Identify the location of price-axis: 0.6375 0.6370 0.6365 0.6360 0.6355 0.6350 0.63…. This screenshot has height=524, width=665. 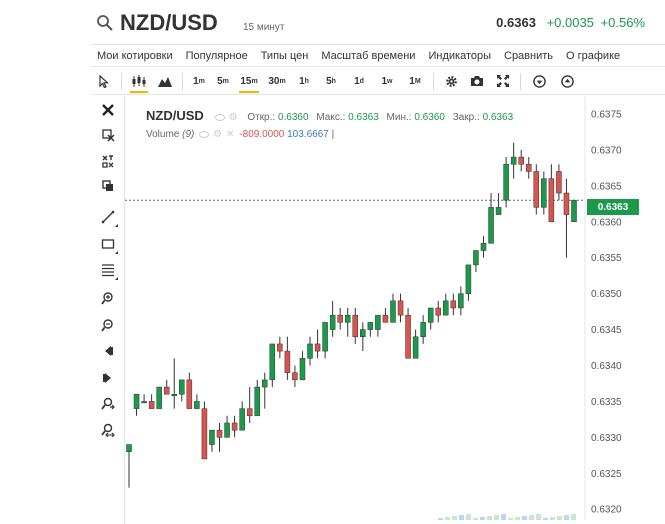
(606, 312).